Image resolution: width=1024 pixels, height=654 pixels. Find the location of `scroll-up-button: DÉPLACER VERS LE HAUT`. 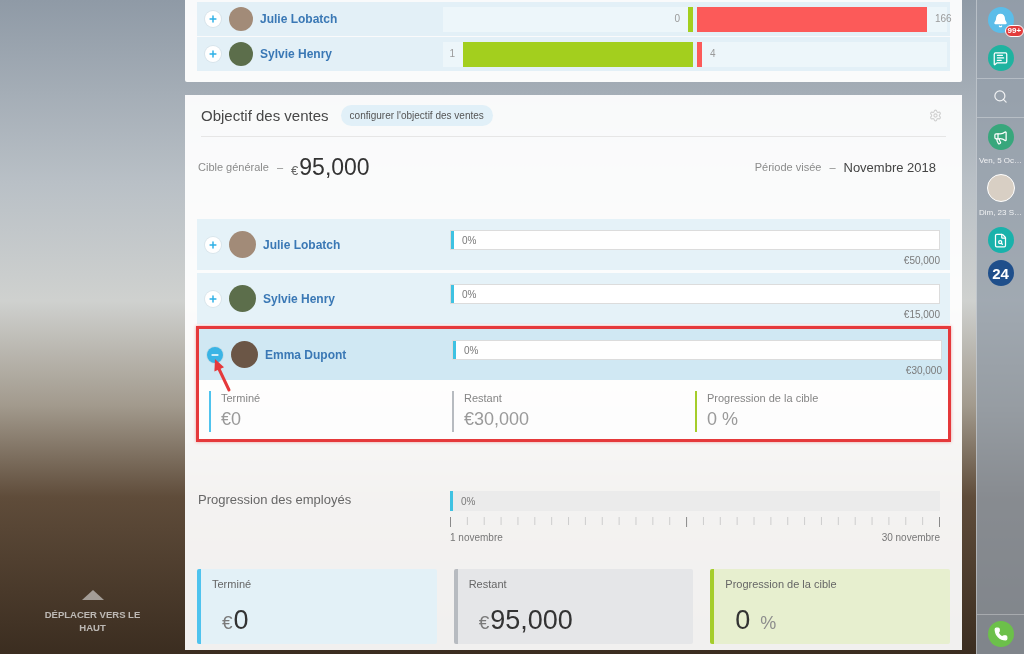

scroll-up-button: DÉPLACER VERS LE HAUT is located at coordinates (92, 612).